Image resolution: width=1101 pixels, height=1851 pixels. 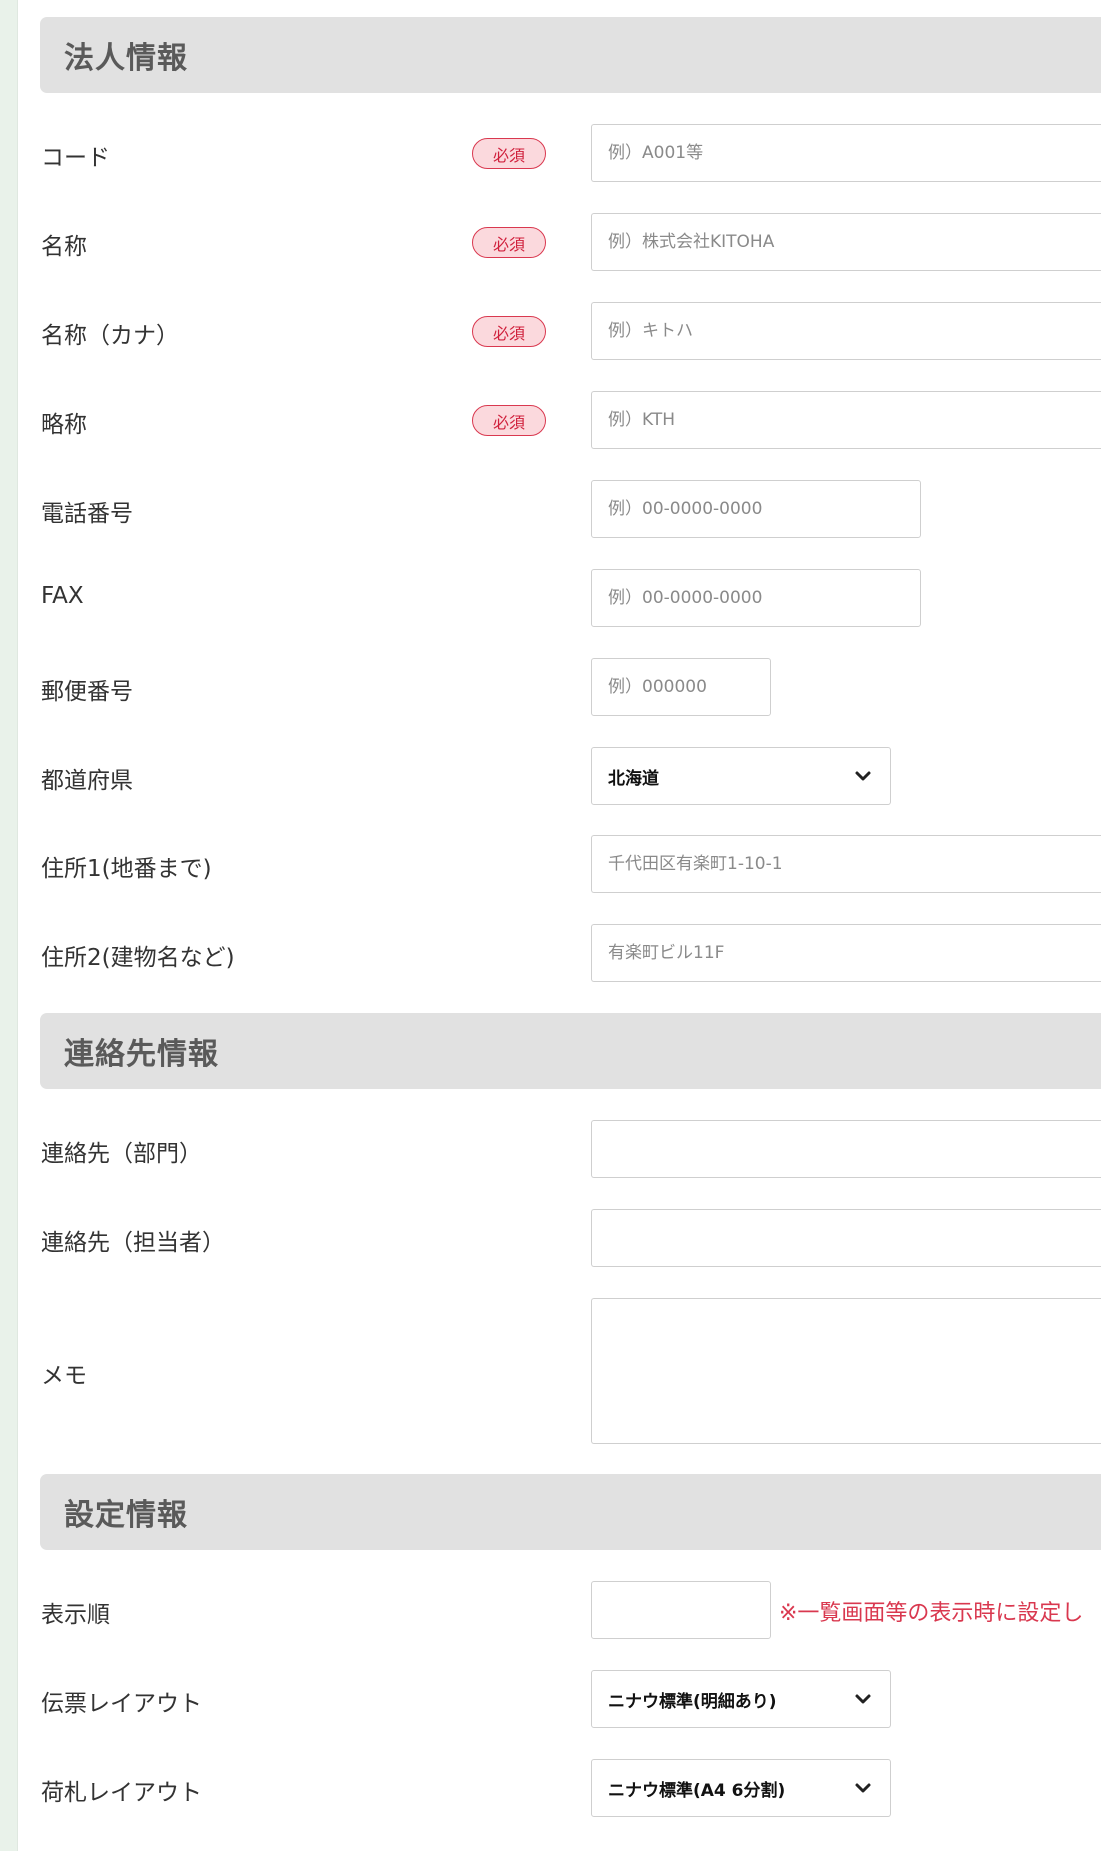 What do you see at coordinates (846, 1371) in the screenshot?
I see `memo-textarea` at bounding box center [846, 1371].